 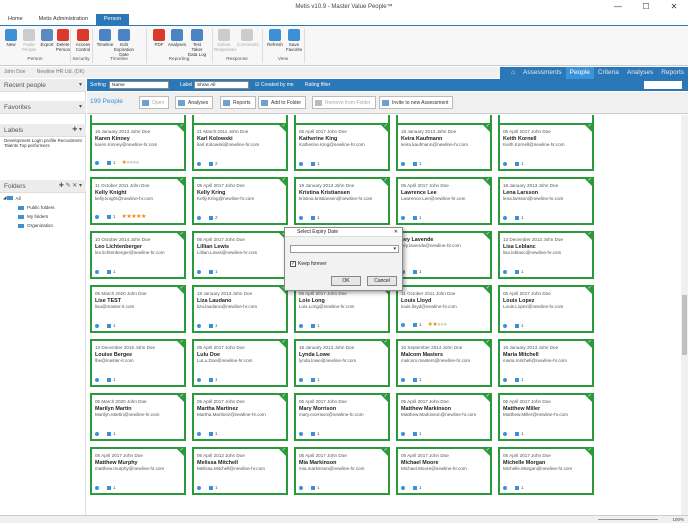 I want to click on ribbon-button-12: Refresh, so click(x=275, y=38).